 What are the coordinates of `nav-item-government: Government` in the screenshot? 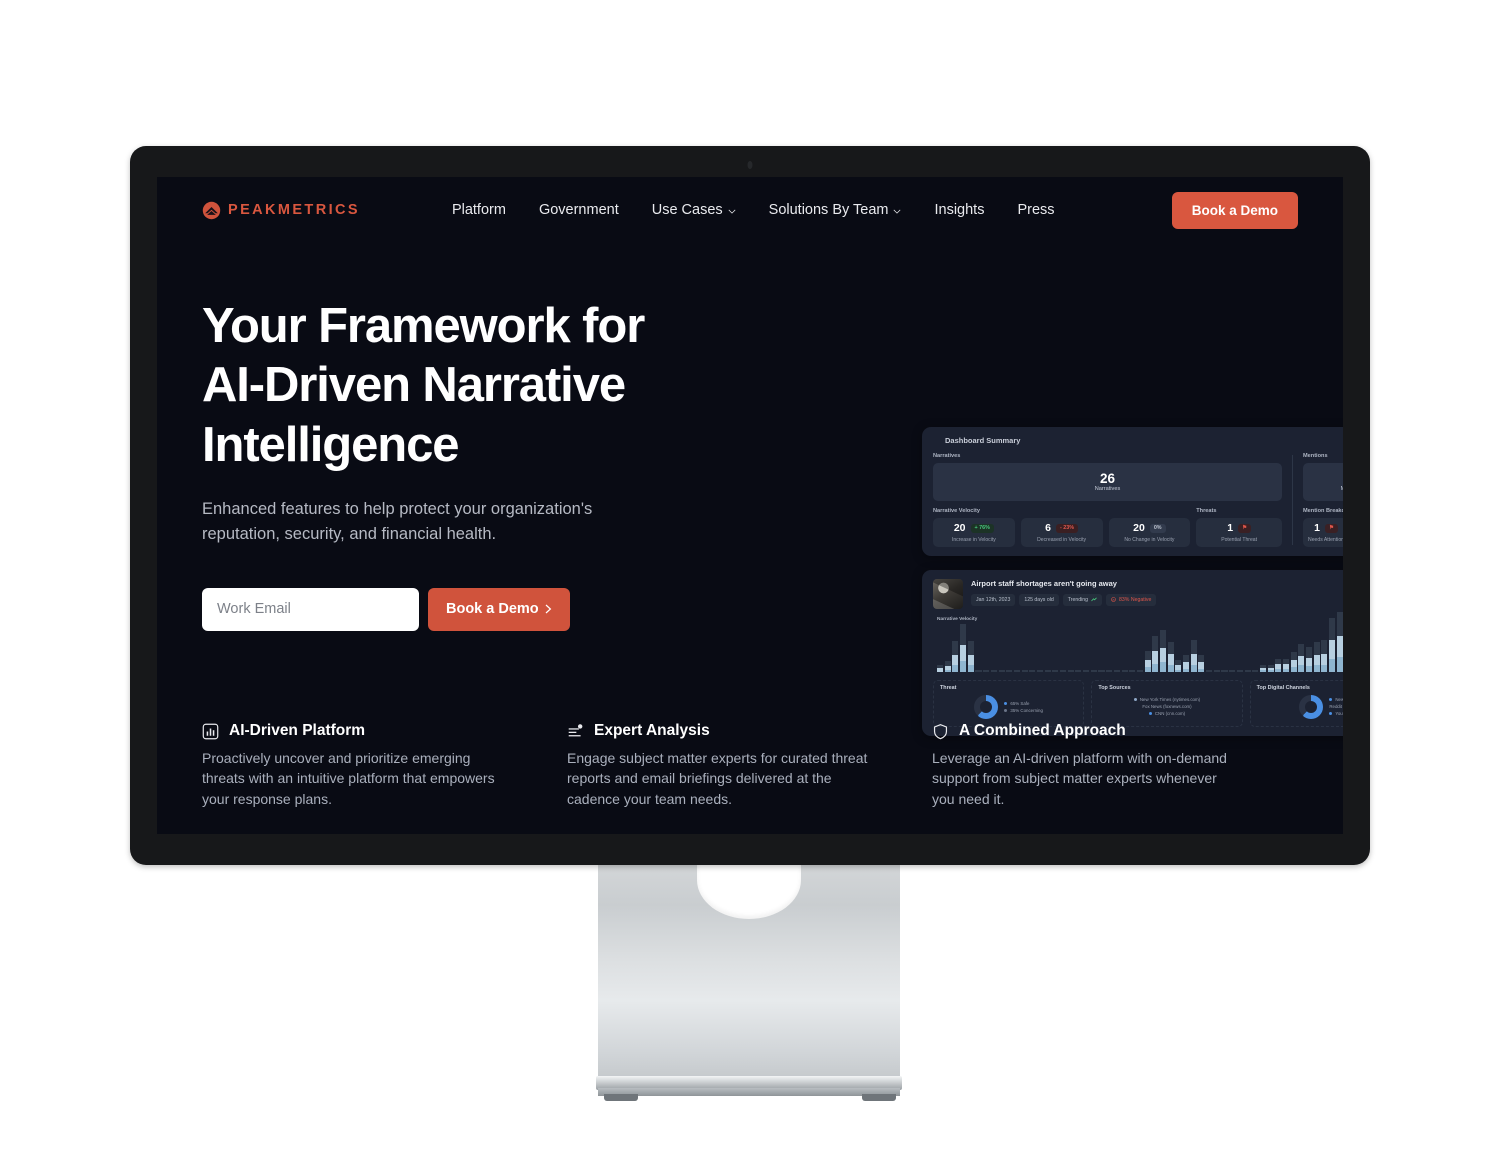 It's located at (579, 210).